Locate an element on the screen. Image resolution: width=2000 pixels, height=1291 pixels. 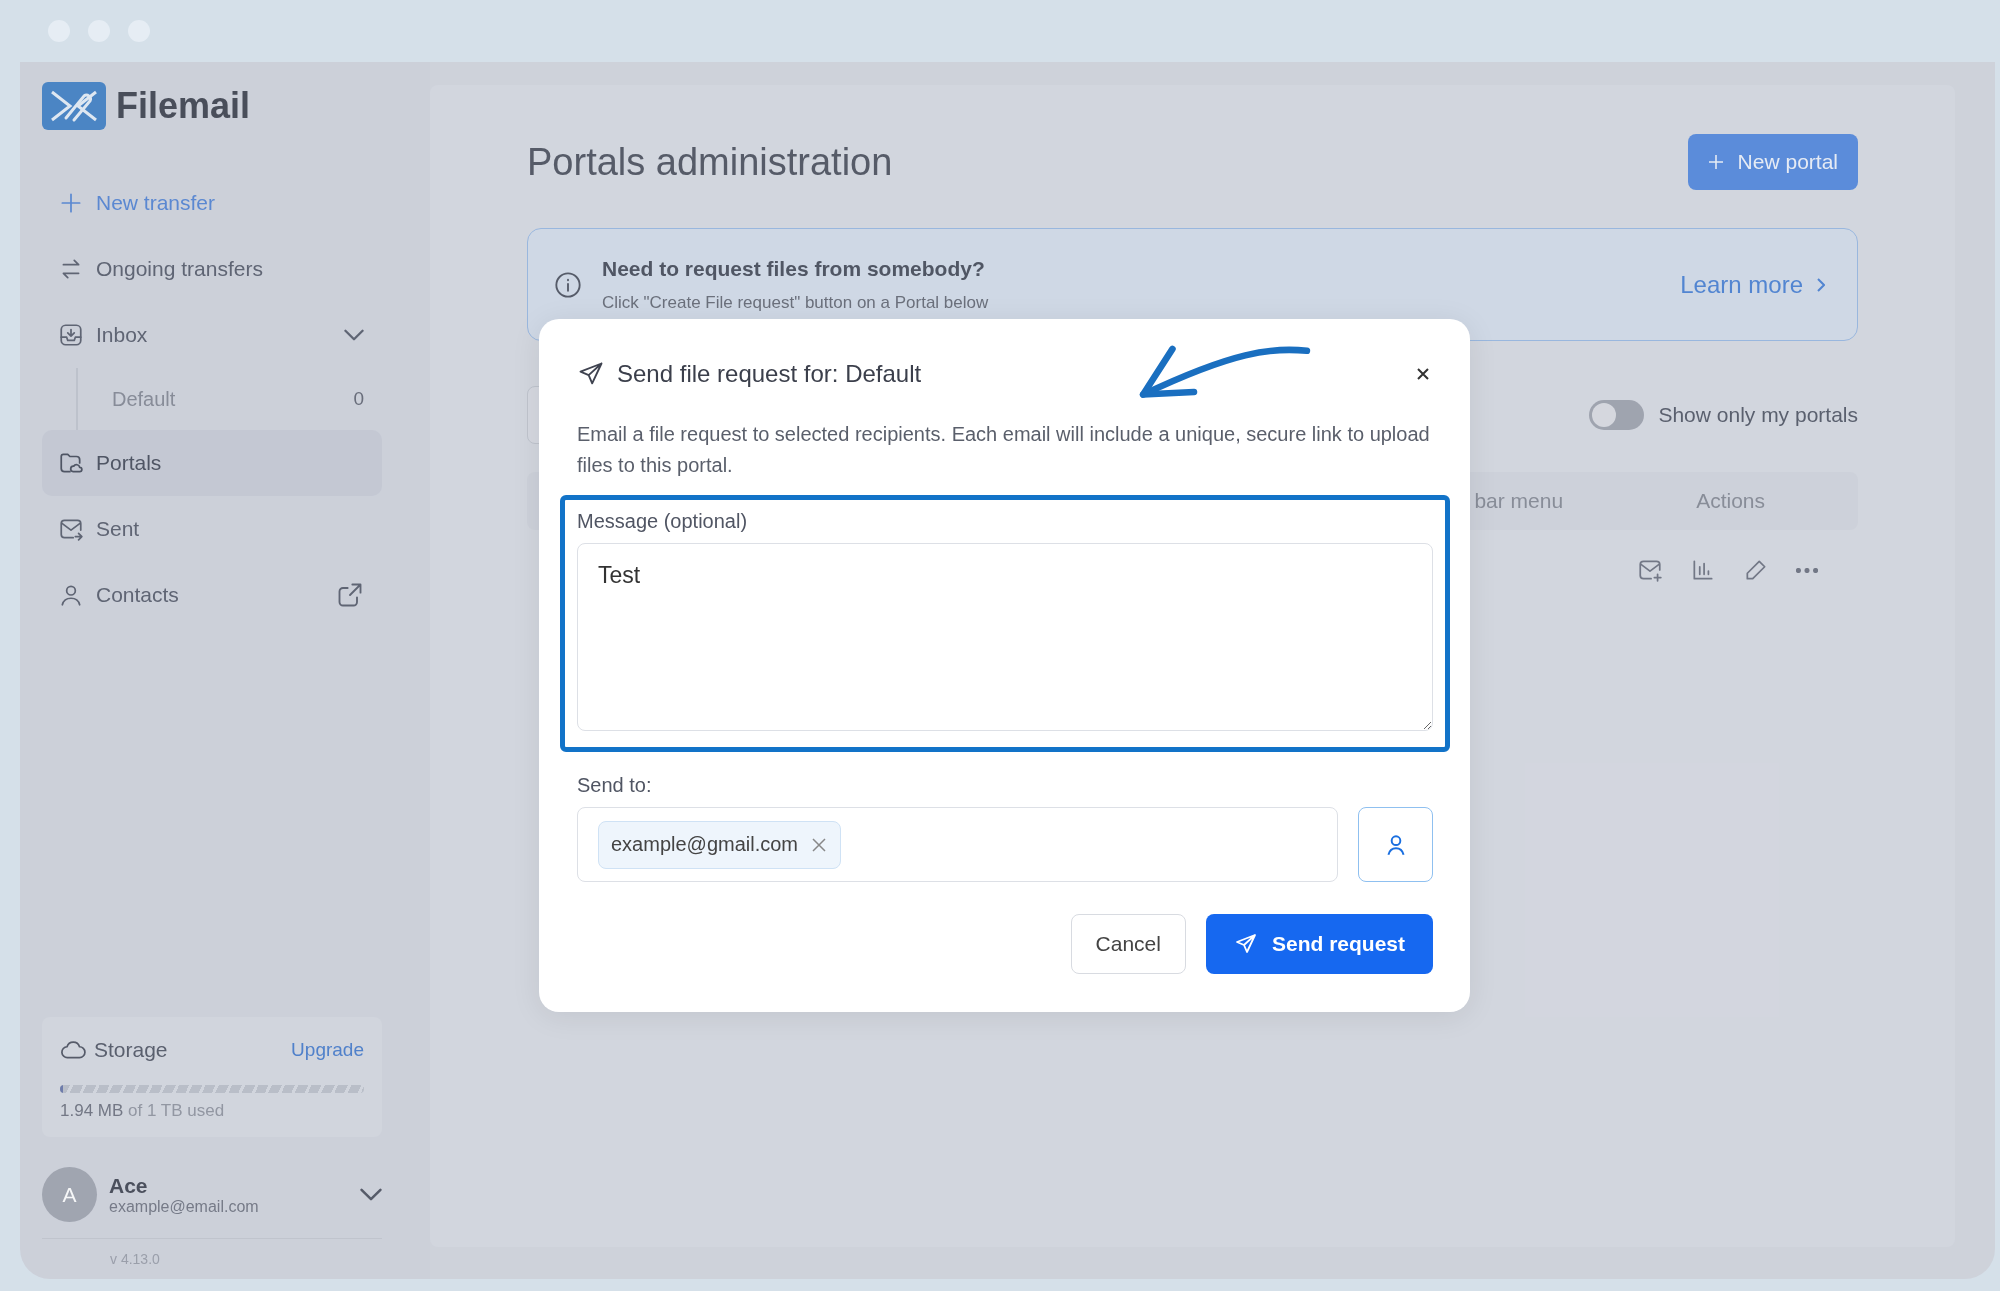
recipients-field: example@gmail.com is located at coordinates (957, 844).